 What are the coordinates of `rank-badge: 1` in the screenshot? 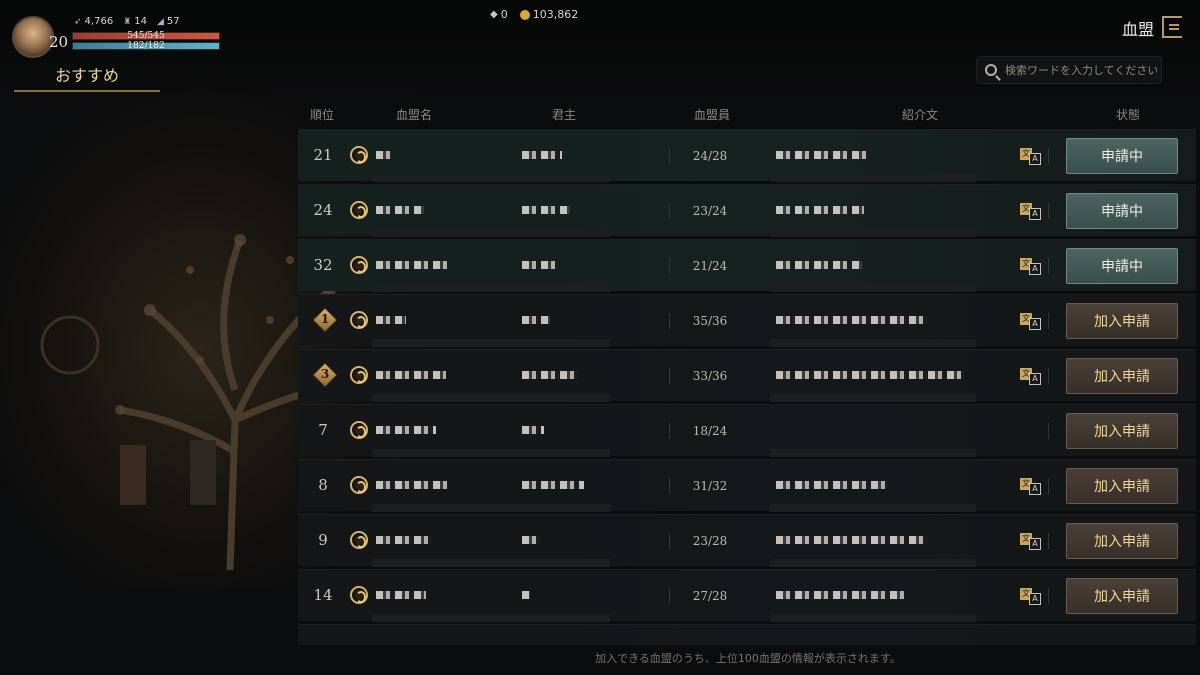 It's located at (325, 320).